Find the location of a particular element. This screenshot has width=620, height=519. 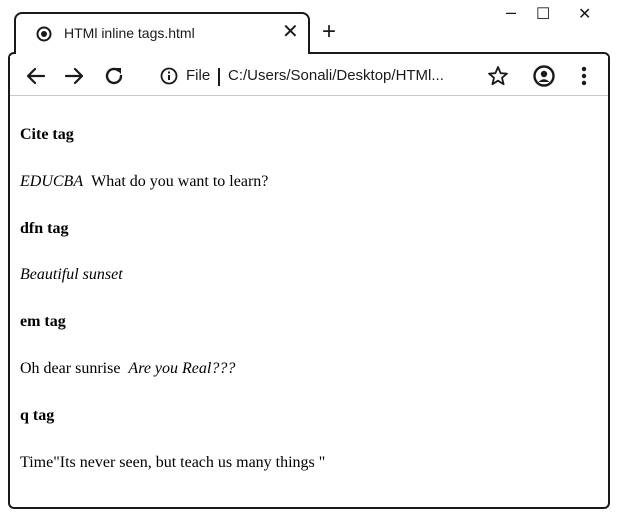

new-tab-button: + is located at coordinates (329, 32).